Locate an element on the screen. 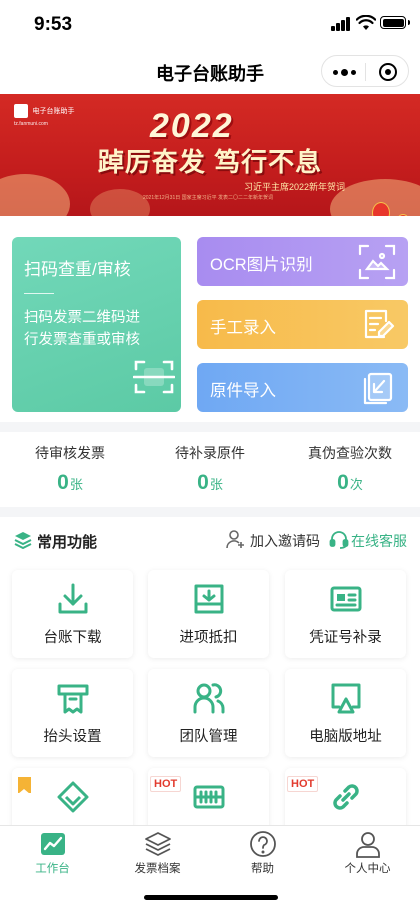  tile-label: 团队管理 is located at coordinates (208, 737).